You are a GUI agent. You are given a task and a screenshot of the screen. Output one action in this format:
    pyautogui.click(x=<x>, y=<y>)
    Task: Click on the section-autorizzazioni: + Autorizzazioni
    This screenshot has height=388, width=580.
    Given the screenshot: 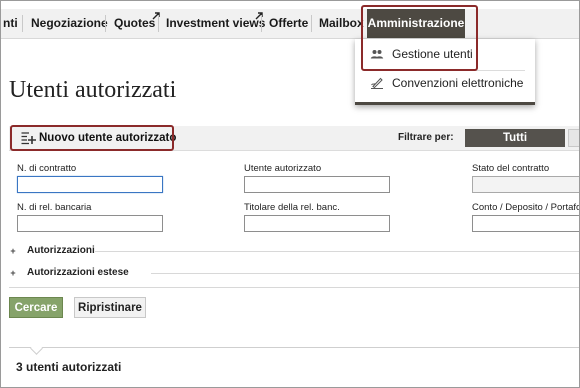 What is the action you would take?
    pyautogui.click(x=294, y=252)
    